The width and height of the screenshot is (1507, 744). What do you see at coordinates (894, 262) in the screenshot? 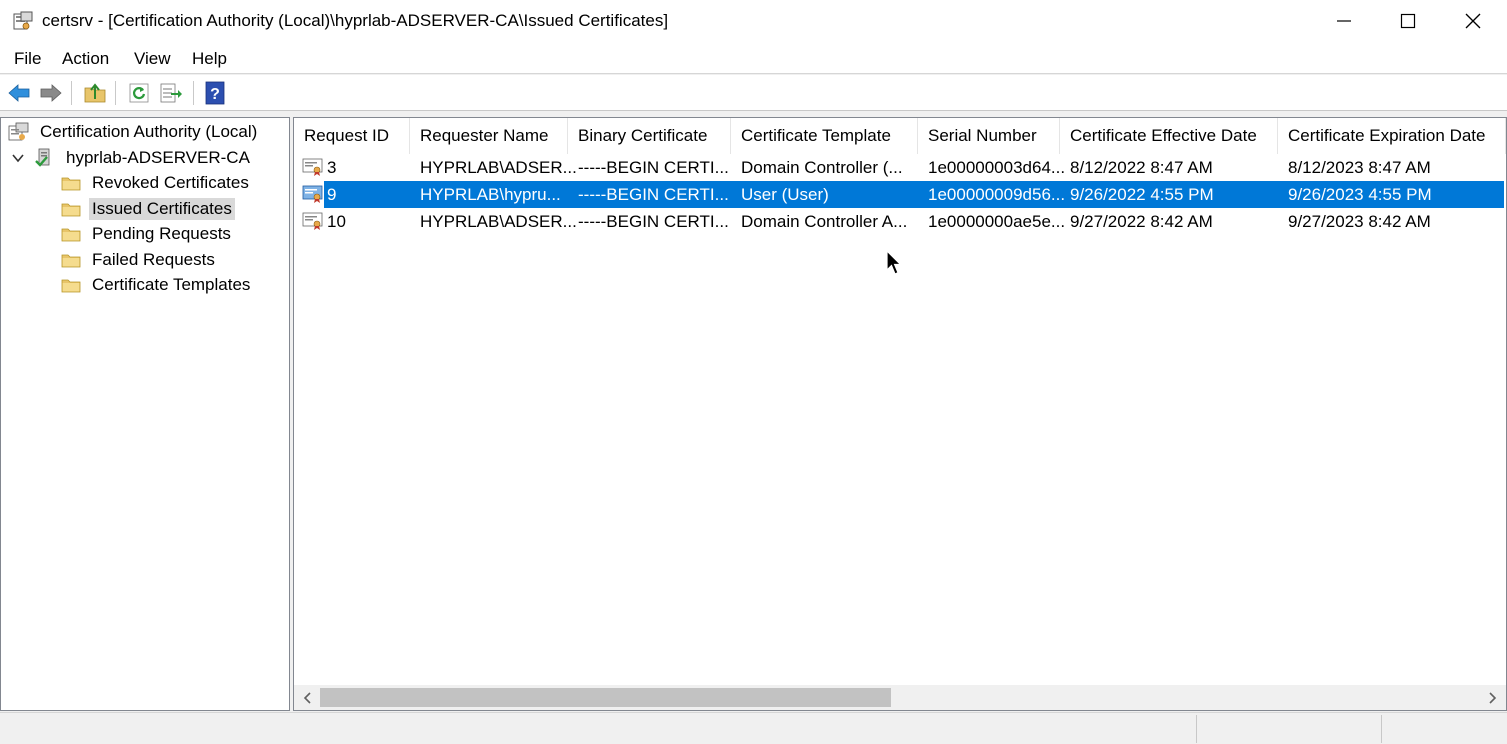
I see `mouse-cursor-icon` at bounding box center [894, 262].